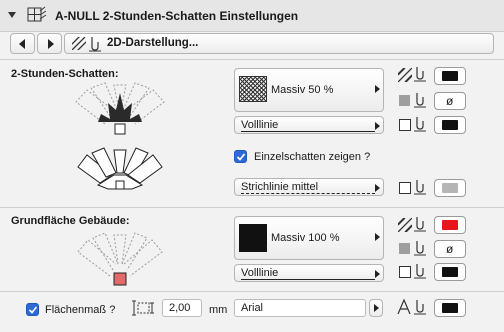 The image size is (504, 332). I want to click on nav-next-button, so click(49, 43).